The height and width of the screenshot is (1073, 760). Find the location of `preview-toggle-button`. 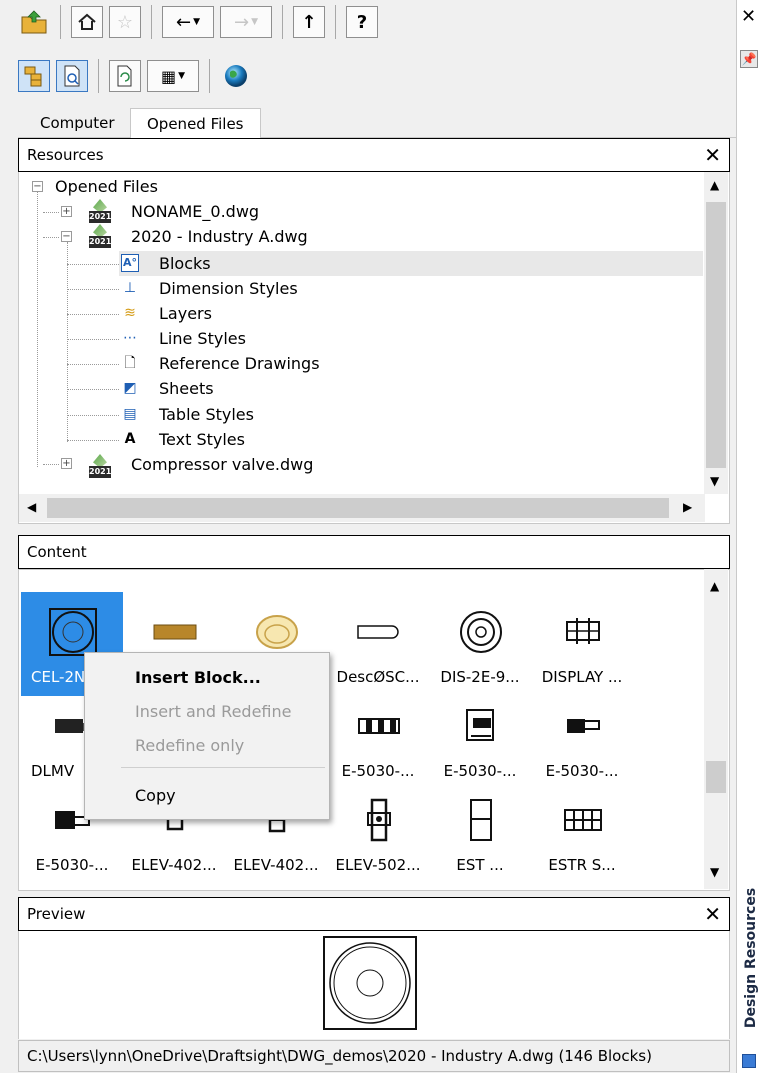

preview-toggle-button is located at coordinates (72, 76).